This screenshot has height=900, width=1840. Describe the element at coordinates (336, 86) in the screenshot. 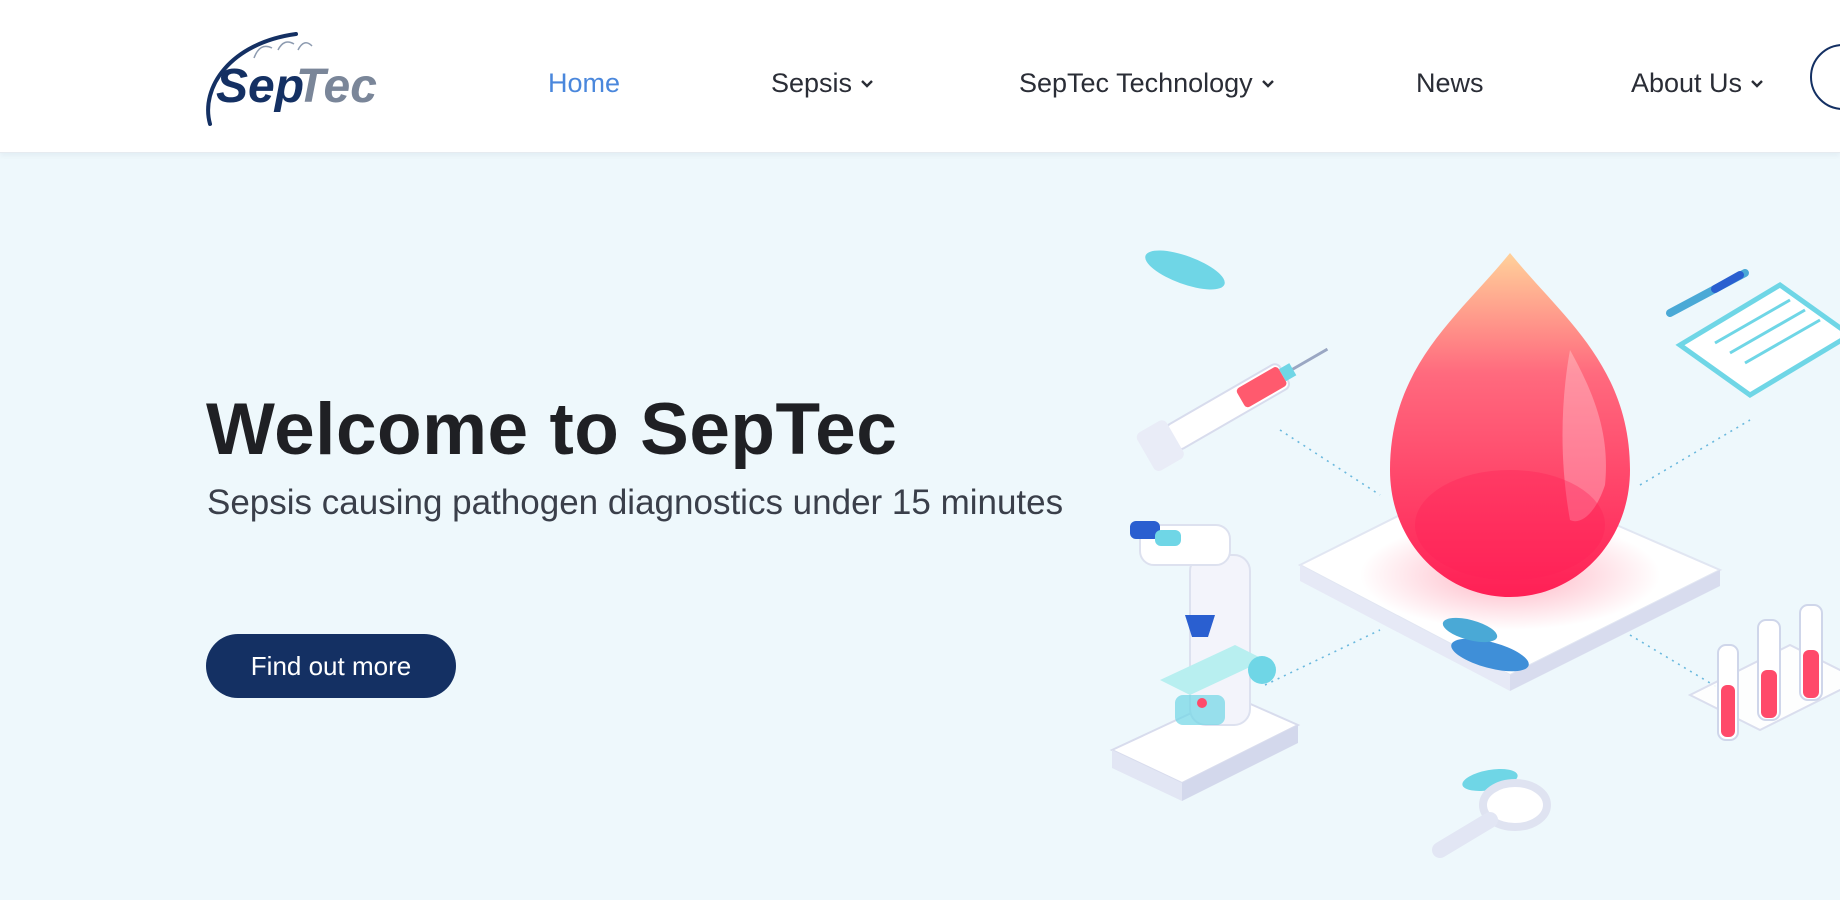

I see `svg-text: Tec` at that location.